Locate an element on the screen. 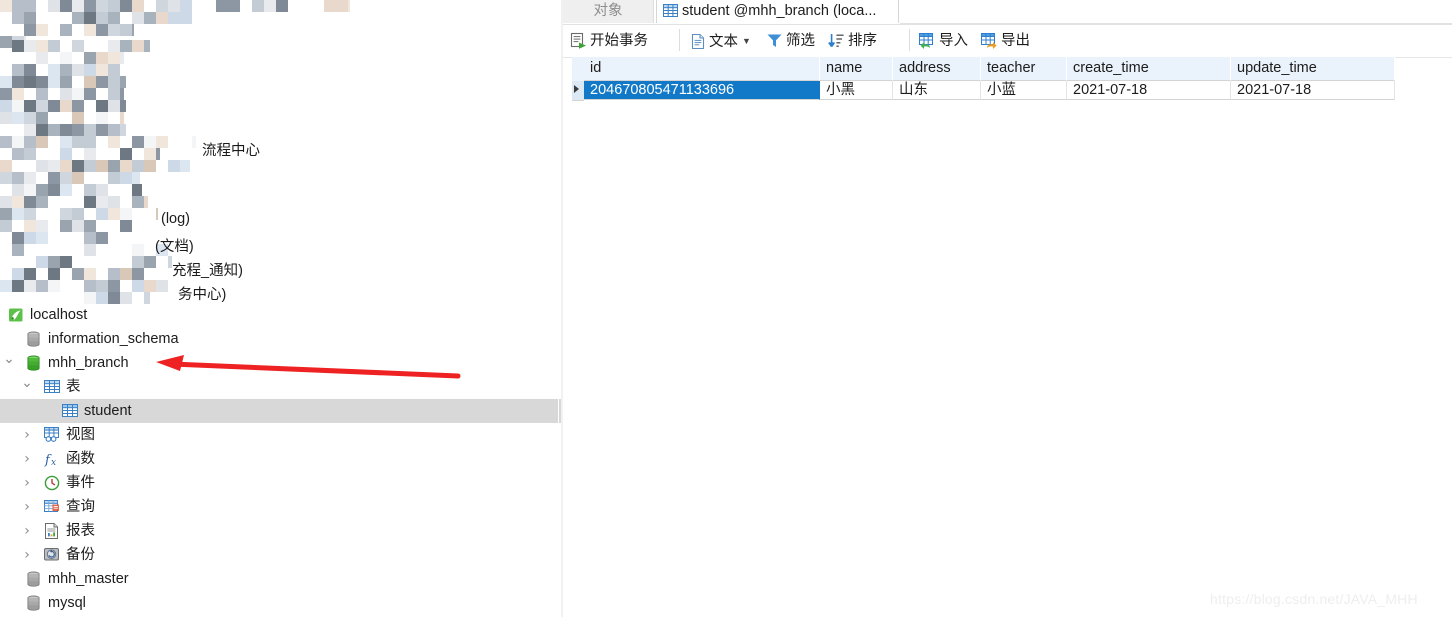 This screenshot has height=617, width=1452. text-button-label: 文本 is located at coordinates (723, 42).